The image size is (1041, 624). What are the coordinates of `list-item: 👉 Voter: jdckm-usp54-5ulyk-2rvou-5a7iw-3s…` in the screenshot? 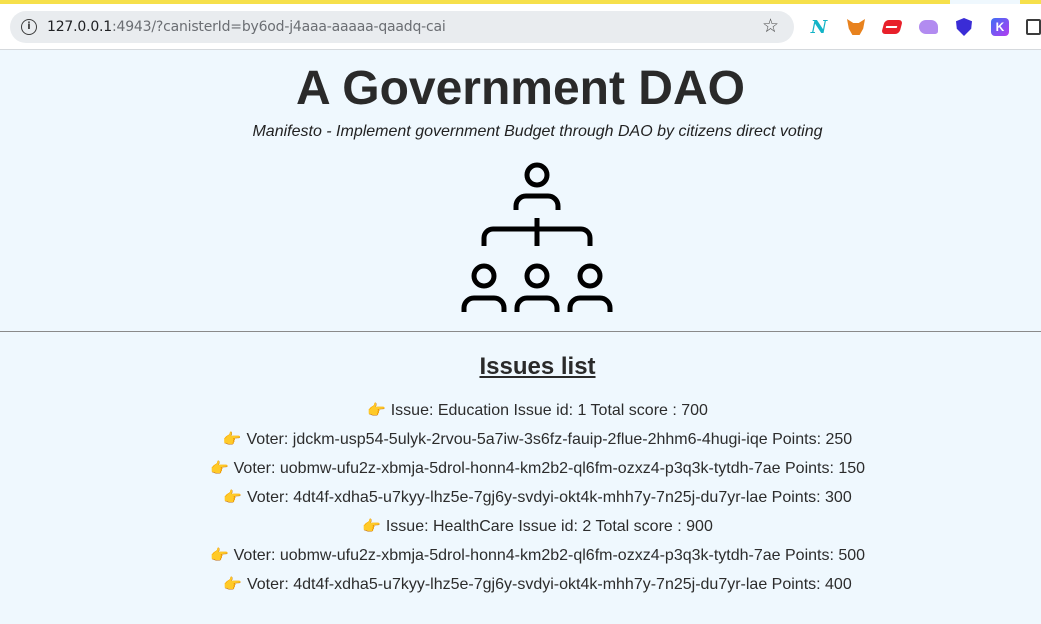 It's located at (520, 439).